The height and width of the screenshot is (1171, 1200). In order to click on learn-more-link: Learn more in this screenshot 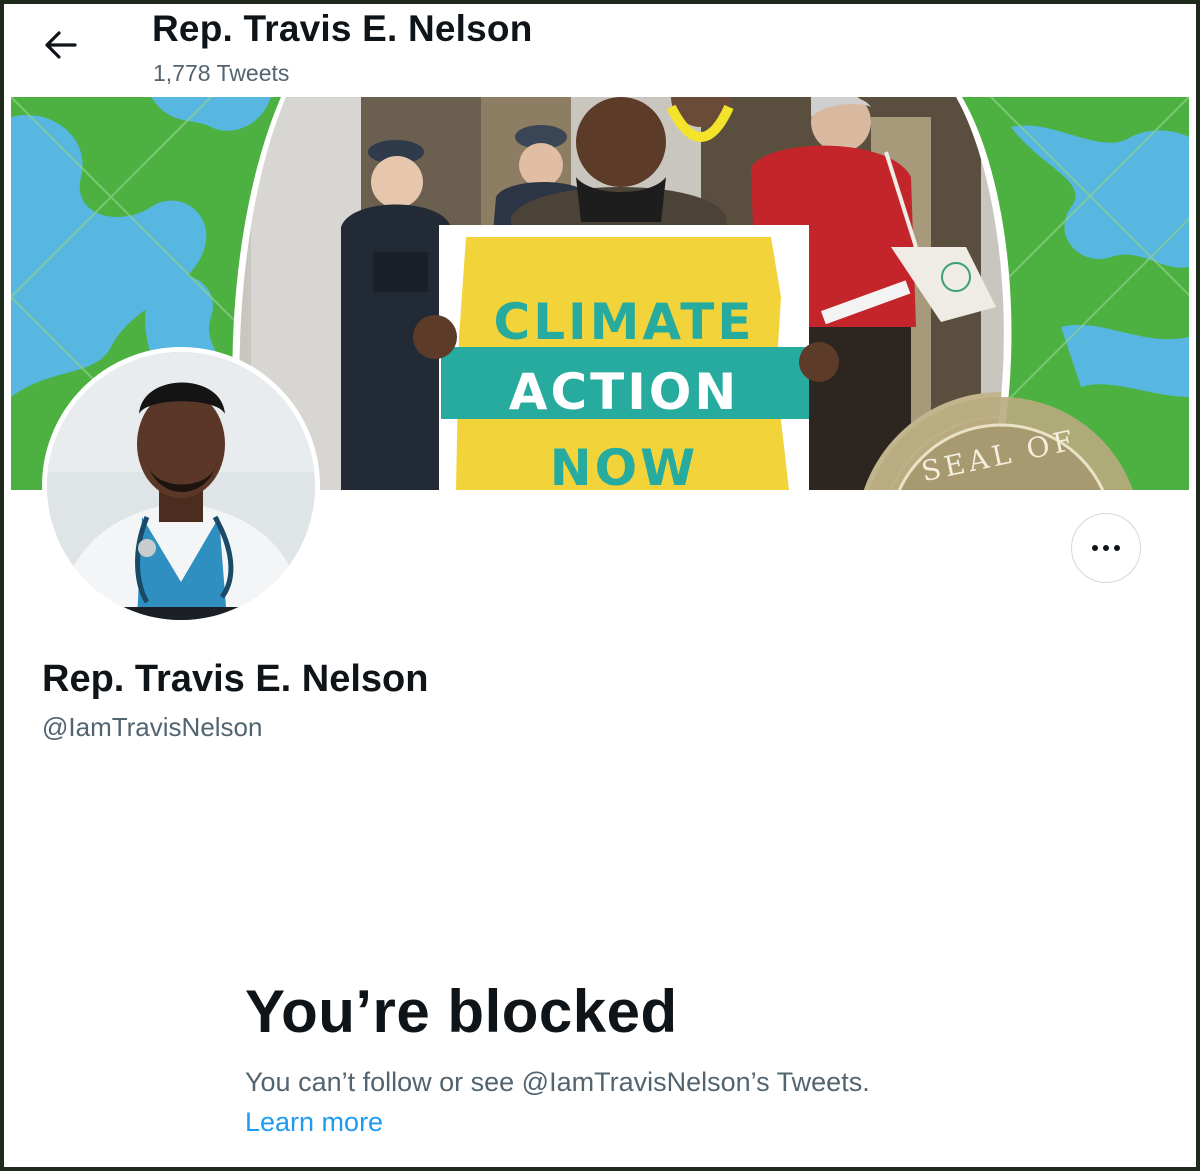, I will do `click(314, 1122)`.